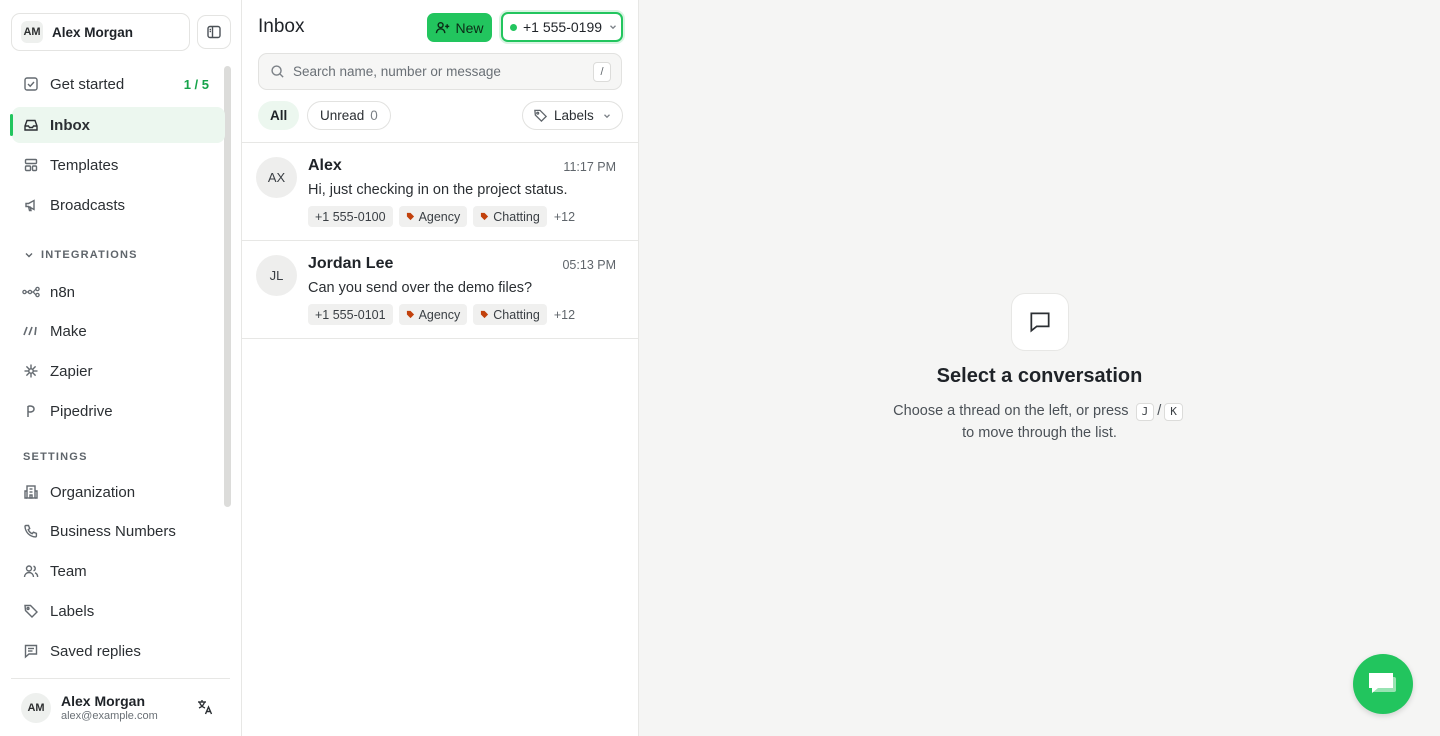 This screenshot has height=736, width=1440. What do you see at coordinates (31, 531) in the screenshot?
I see `phone-icon` at bounding box center [31, 531].